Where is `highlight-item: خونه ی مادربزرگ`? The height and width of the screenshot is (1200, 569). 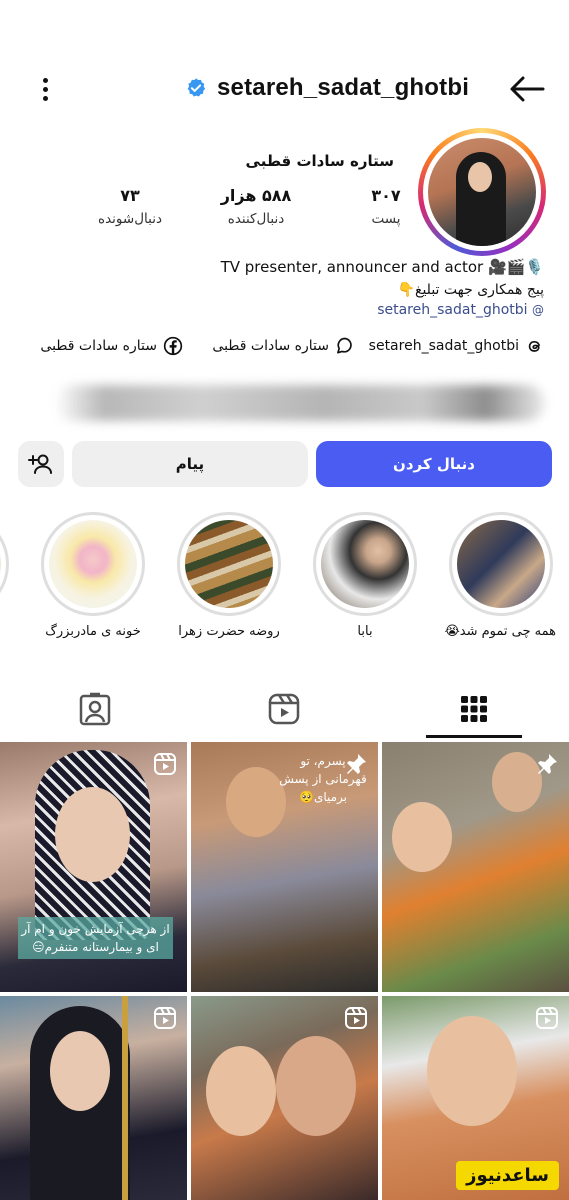 highlight-item: خونه ی مادربزرگ is located at coordinates (93, 575).